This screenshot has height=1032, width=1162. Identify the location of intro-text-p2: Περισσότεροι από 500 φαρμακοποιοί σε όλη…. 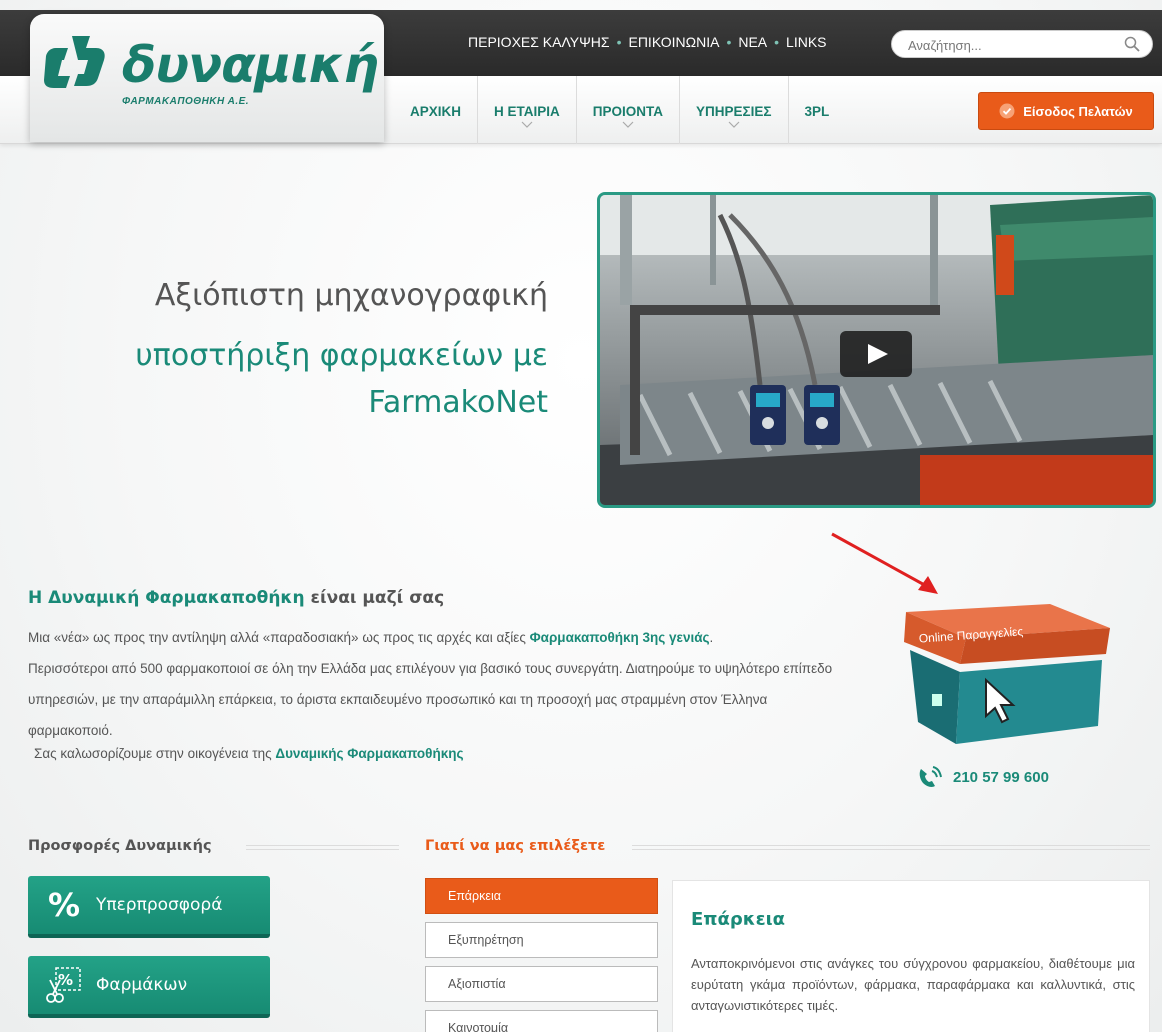
(430, 699).